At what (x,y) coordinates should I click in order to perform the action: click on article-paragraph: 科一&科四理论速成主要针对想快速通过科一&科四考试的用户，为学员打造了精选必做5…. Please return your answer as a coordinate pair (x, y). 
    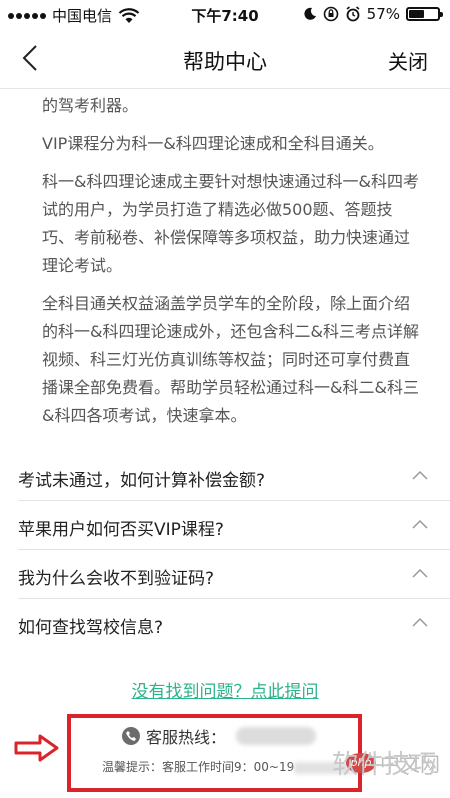
    Looking at the image, I should click on (230, 223).